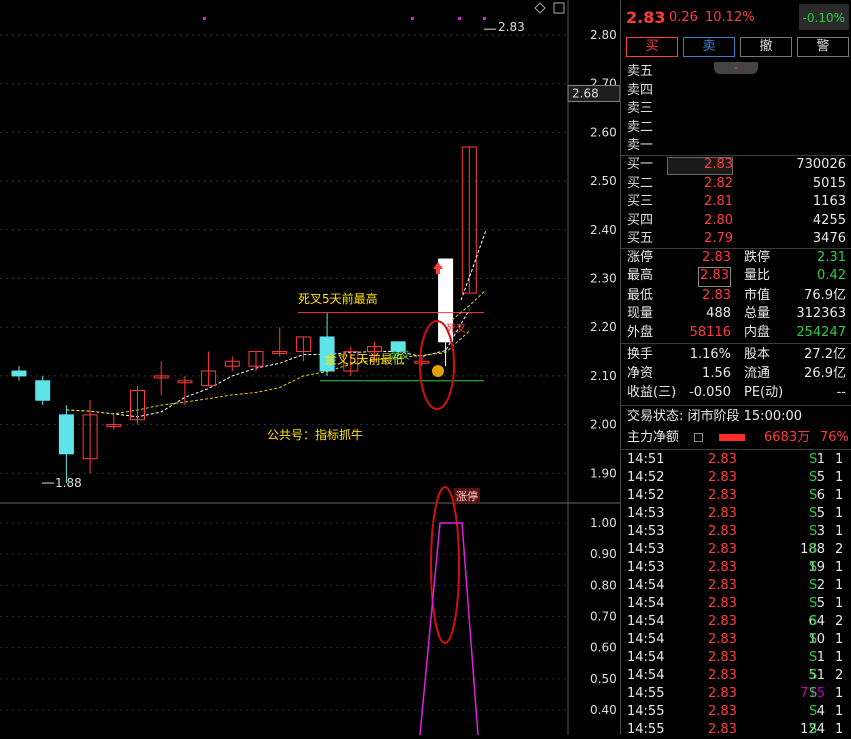 This screenshot has width=851, height=739. What do you see at coordinates (709, 47) in the screenshot?
I see `sell-button: 卖` at bounding box center [709, 47].